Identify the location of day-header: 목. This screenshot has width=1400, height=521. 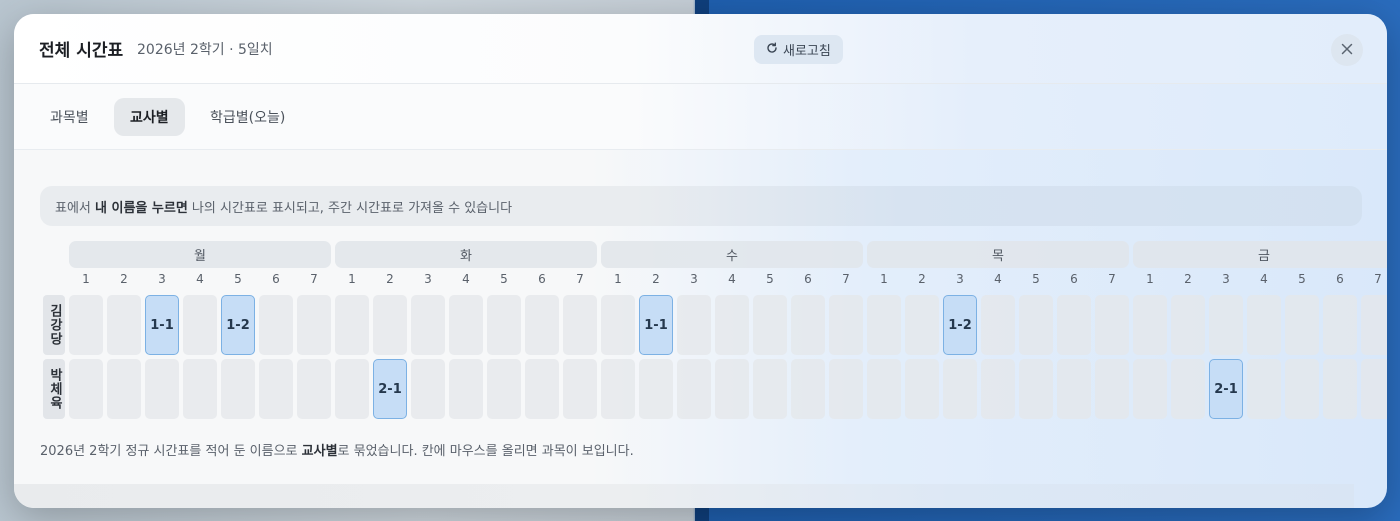
(998, 254).